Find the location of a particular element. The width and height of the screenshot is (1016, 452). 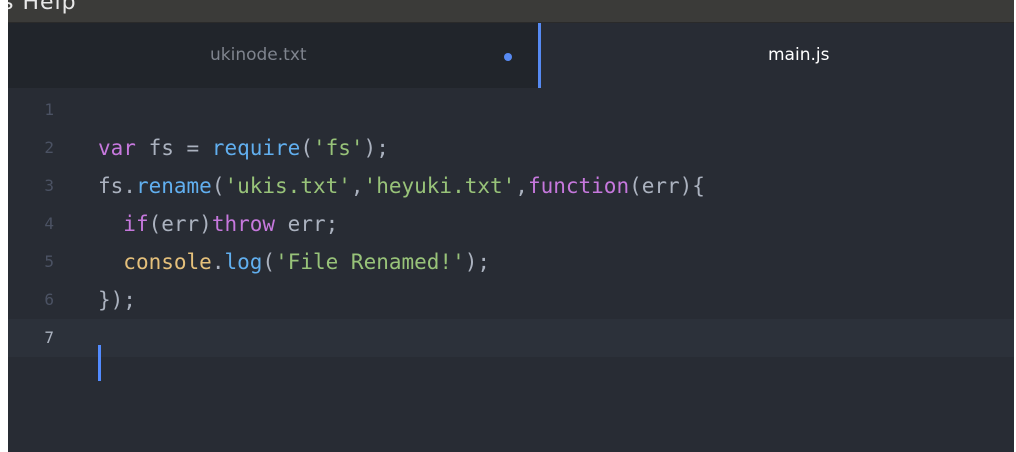

code-token: console is located at coordinates (167, 262).